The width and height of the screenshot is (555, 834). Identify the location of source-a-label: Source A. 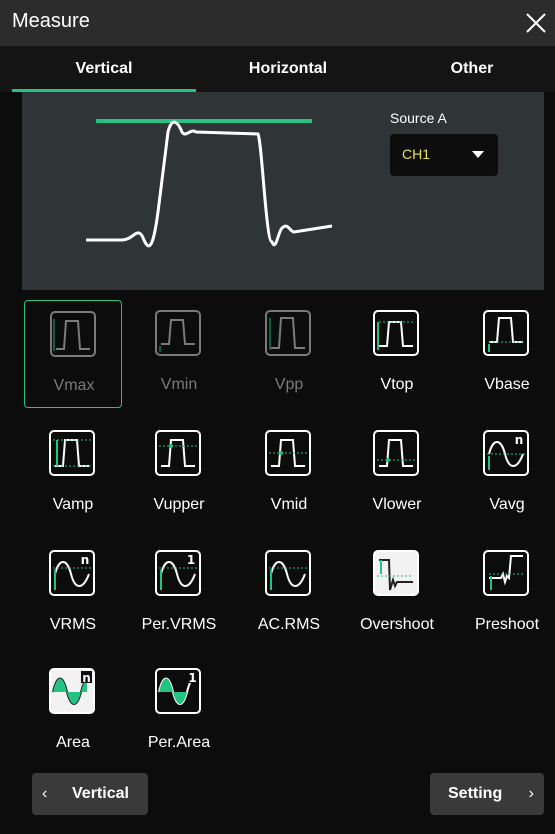
(418, 118).